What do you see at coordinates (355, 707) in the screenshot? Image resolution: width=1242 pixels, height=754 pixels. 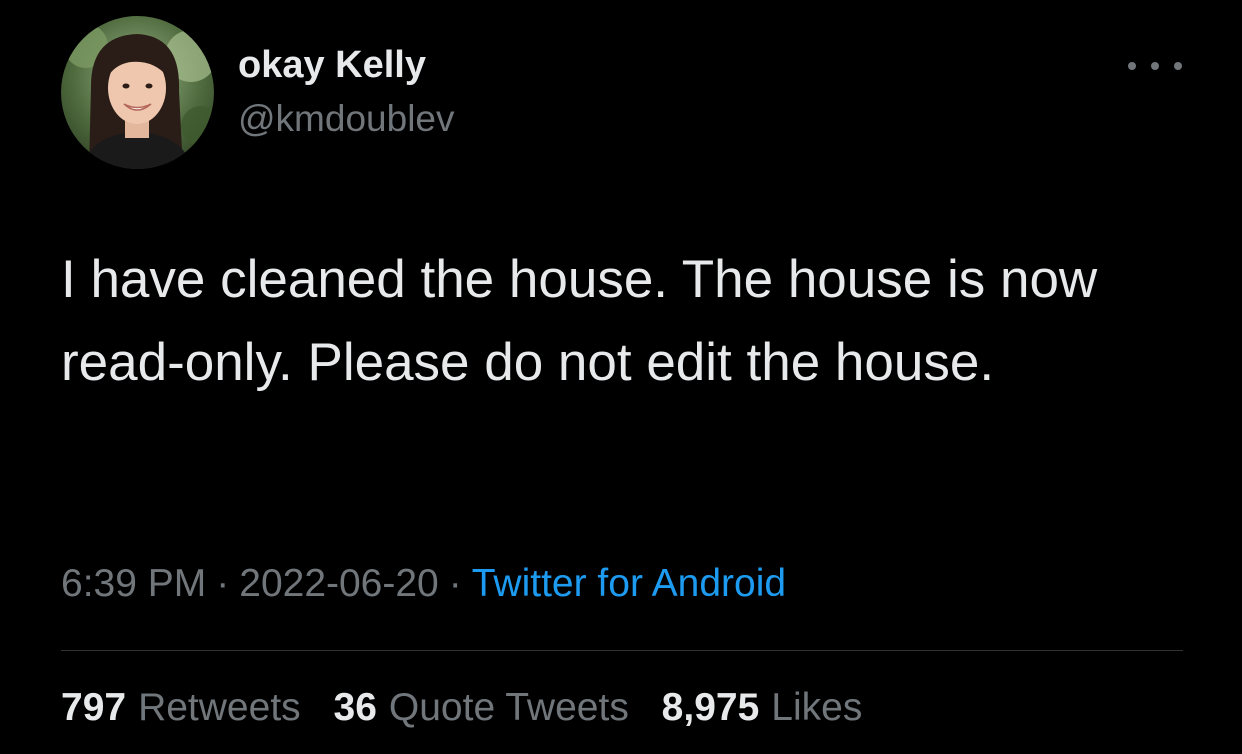 I see `quote-tweets-count: 36` at bounding box center [355, 707].